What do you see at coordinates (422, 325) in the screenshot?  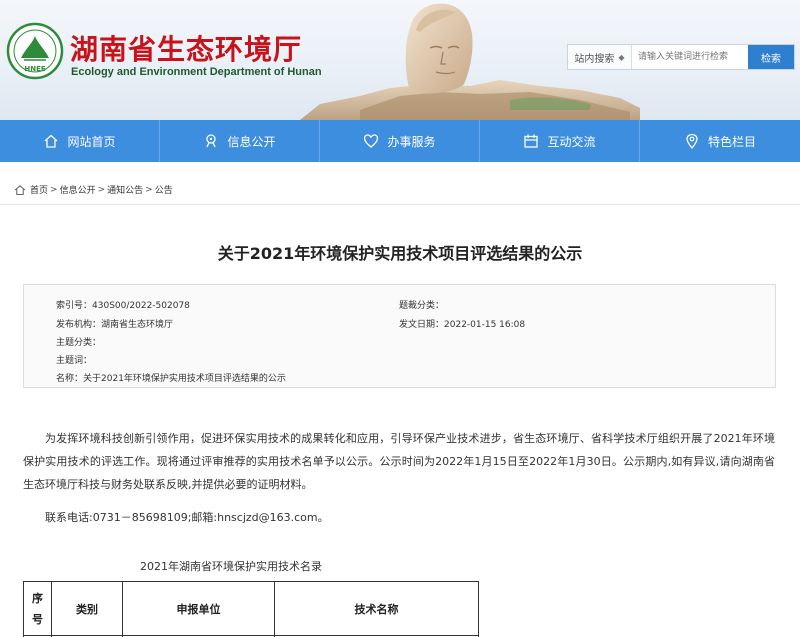 I see `meta-date-label: 发文日期：` at bounding box center [422, 325].